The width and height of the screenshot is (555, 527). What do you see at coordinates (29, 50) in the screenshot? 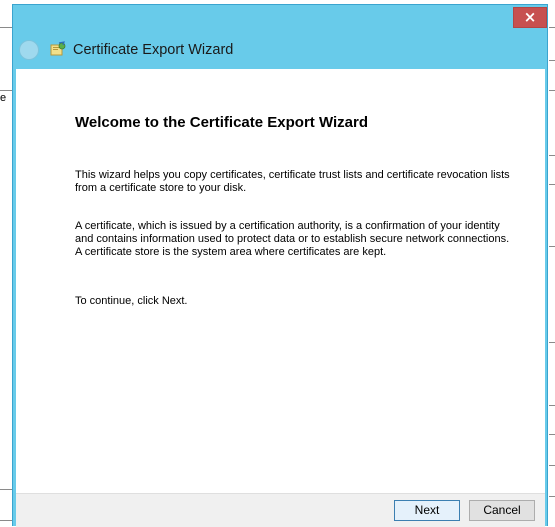
I see `back-arrow-icon` at bounding box center [29, 50].